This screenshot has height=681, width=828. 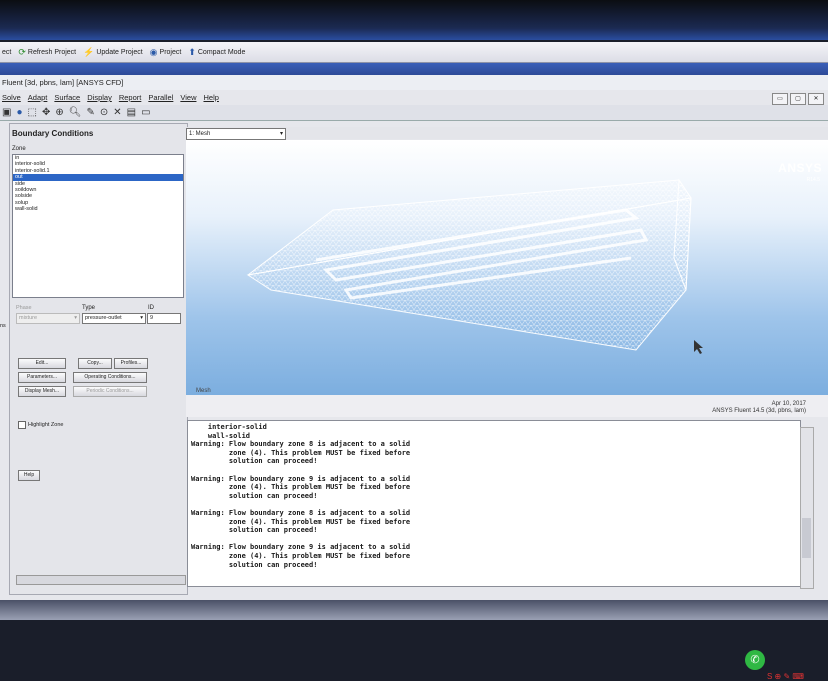 I want to click on zoom-icon: 🔍︎, so click(x=75, y=113).